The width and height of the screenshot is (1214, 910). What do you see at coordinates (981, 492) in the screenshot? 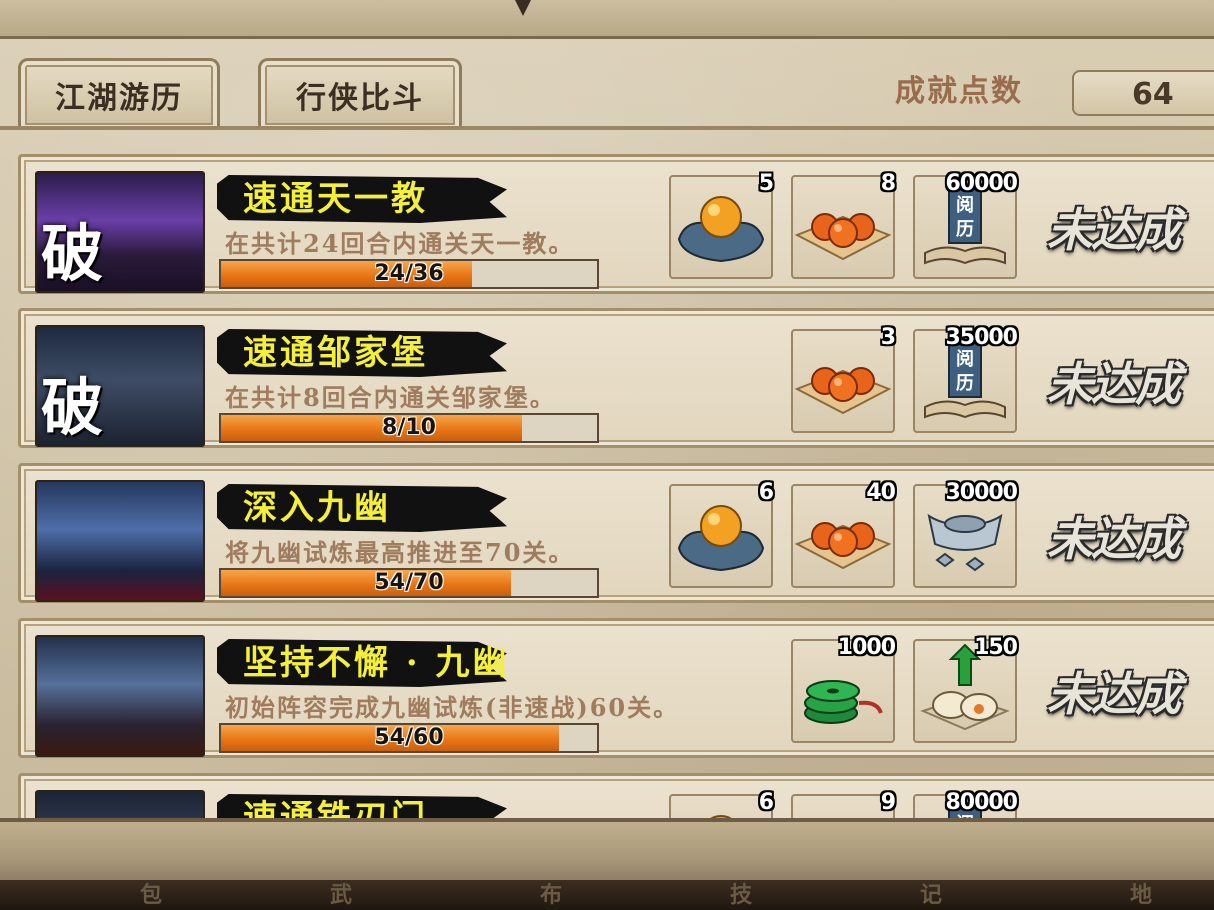
I see `reward-quantity: 30000` at bounding box center [981, 492].